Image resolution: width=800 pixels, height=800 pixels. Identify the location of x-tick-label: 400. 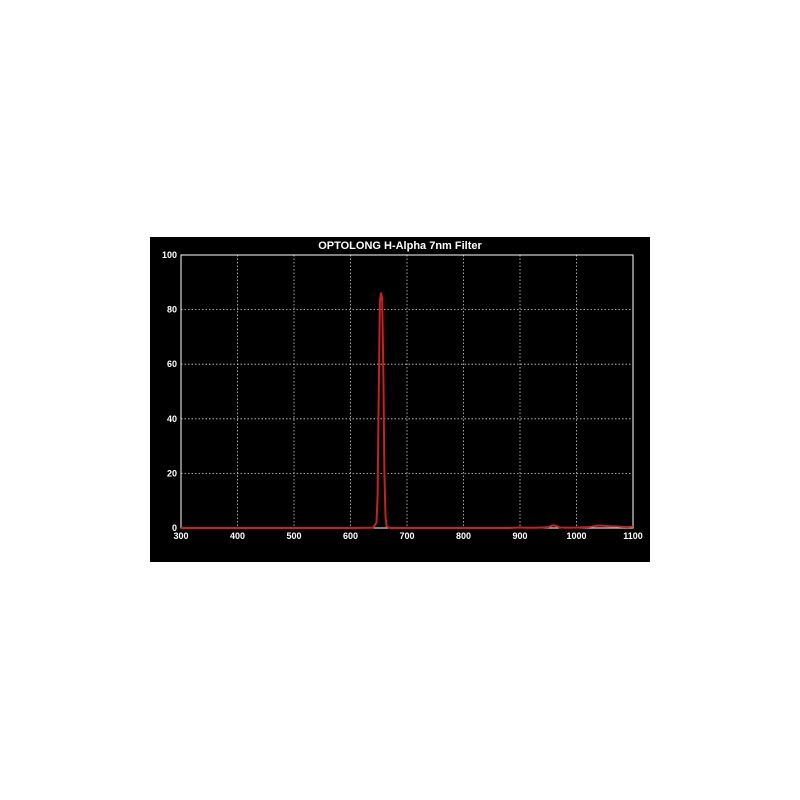
(237, 536).